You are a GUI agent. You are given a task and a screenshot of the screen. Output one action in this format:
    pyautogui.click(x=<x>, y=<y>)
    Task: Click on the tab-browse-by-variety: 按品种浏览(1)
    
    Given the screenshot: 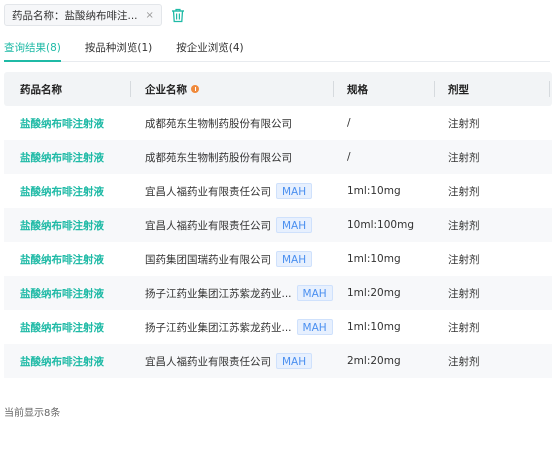 What is the action you would take?
    pyautogui.click(x=118, y=49)
    